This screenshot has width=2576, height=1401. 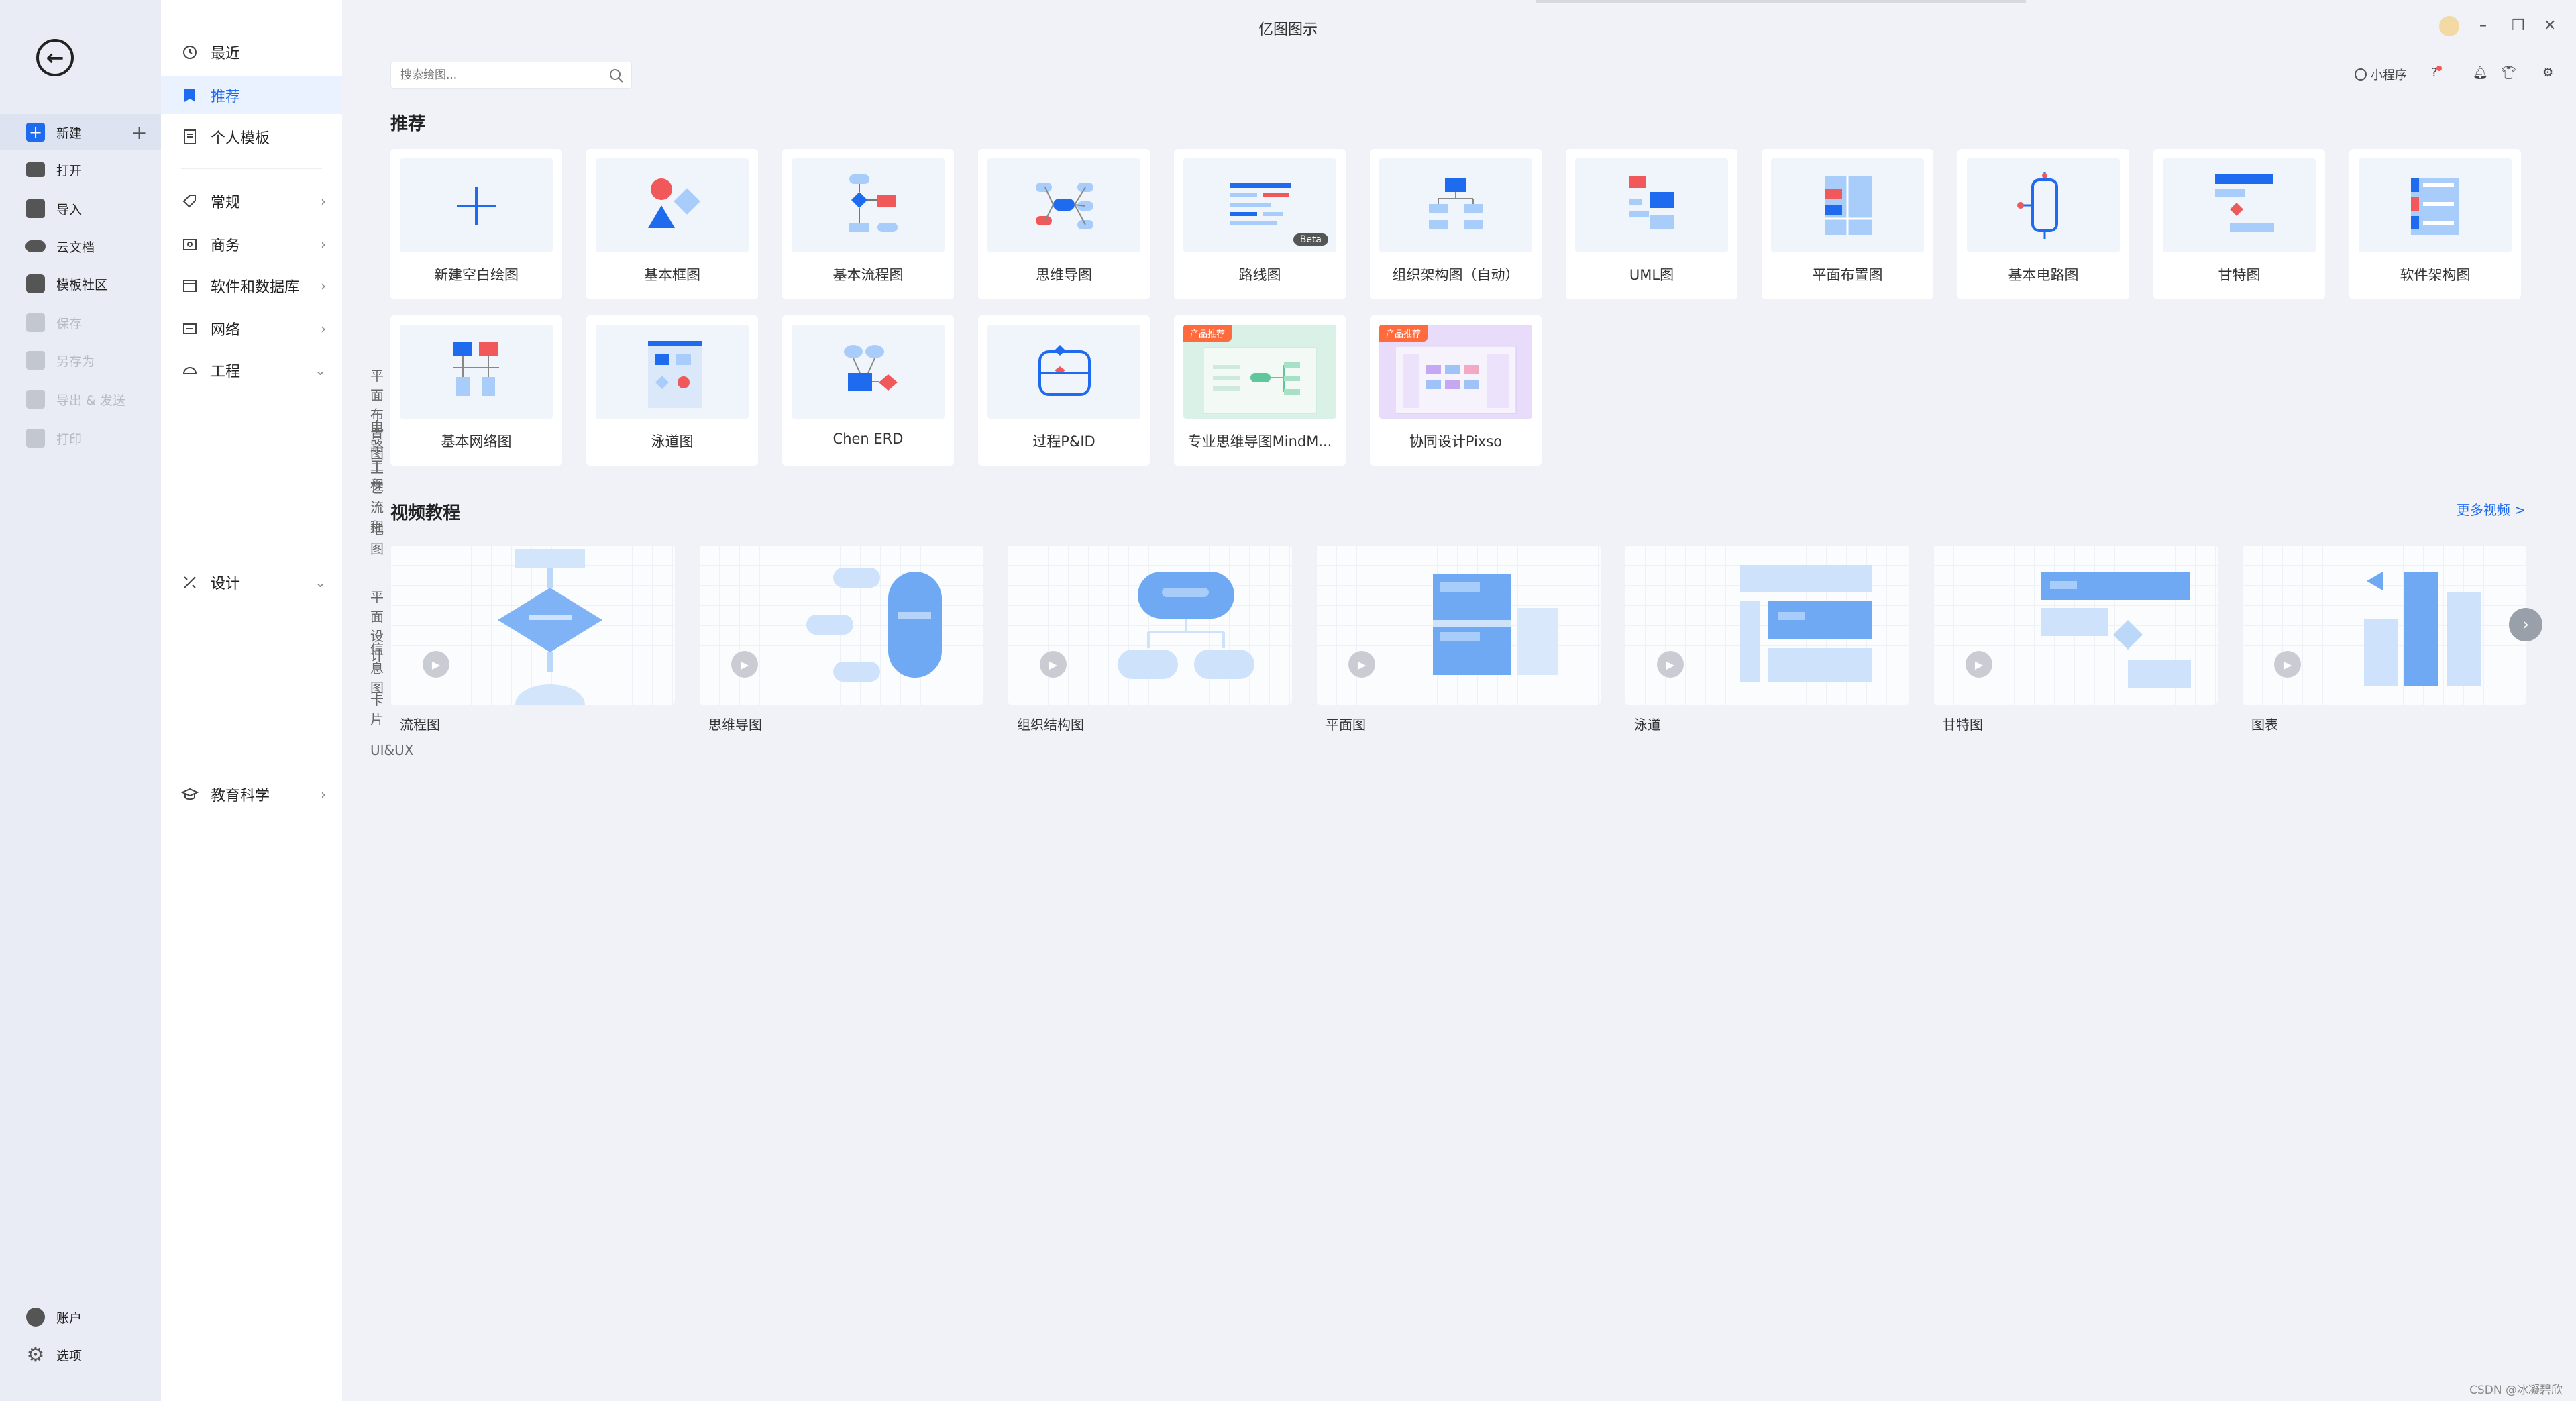 What do you see at coordinates (1456, 442) in the screenshot?
I see `card-label: 协同设计Pixso` at bounding box center [1456, 442].